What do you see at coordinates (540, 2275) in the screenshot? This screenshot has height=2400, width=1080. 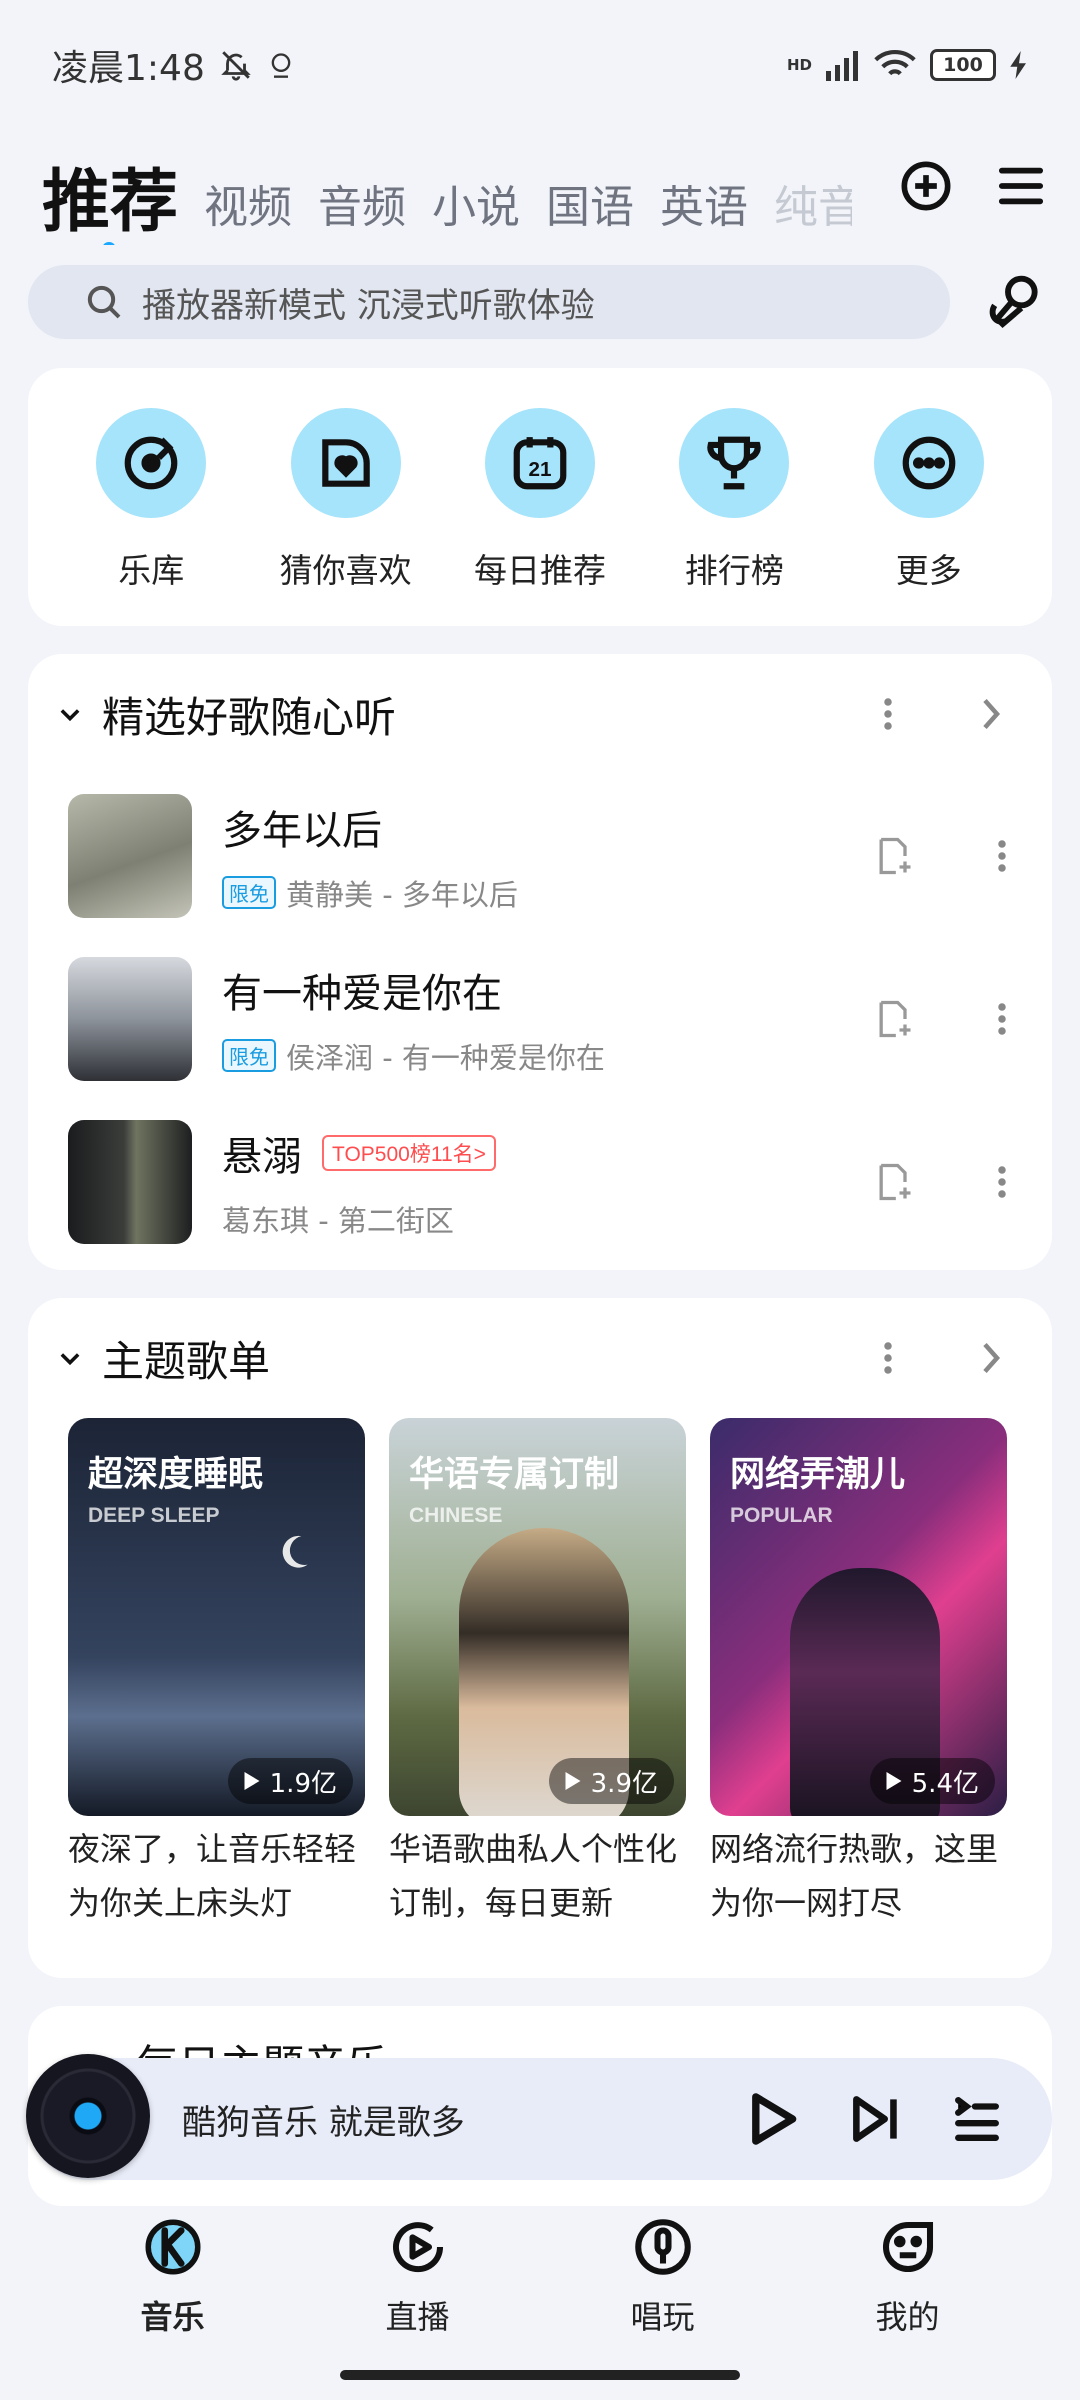 I see `bottom-navigation: 音乐 直播 唱玩 我的` at bounding box center [540, 2275].